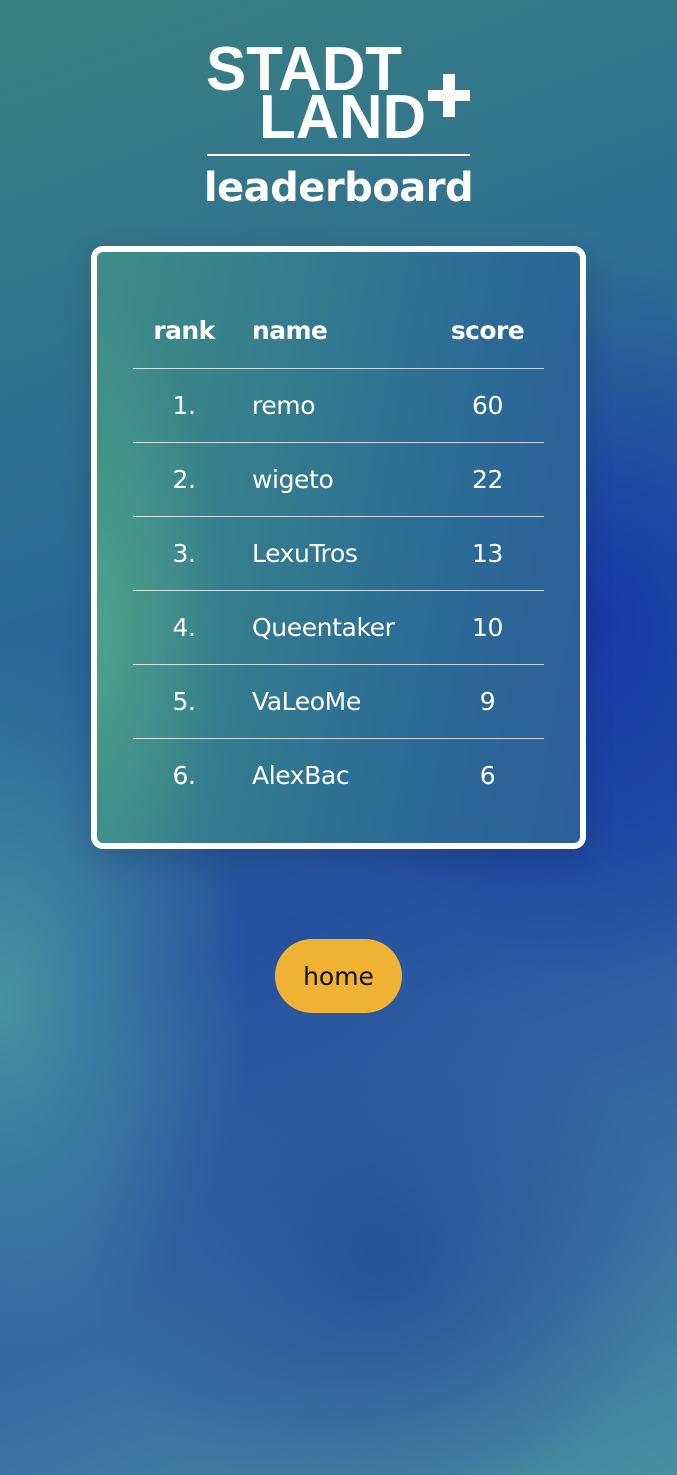 The height and width of the screenshot is (1475, 677). I want to click on rank-cell: 5., so click(184, 701).